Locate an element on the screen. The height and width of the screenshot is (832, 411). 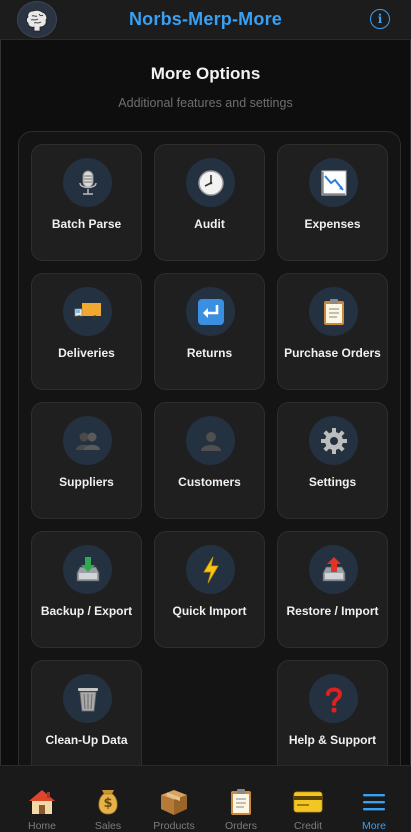
nav-label: Orders is located at coordinates (241, 826).